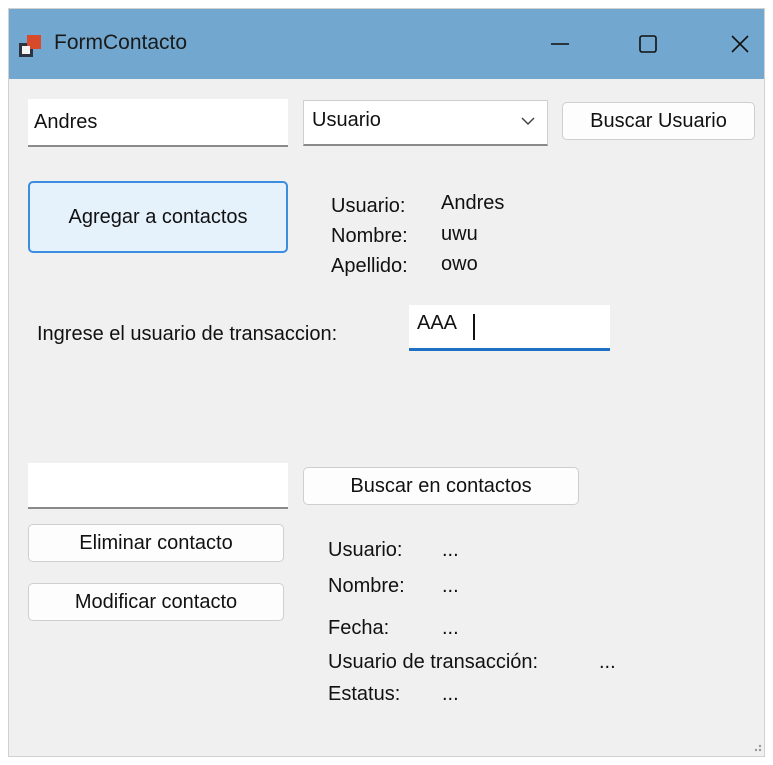  What do you see at coordinates (437, 323) in the screenshot?
I see `transaction-user-input-value: AAA` at bounding box center [437, 323].